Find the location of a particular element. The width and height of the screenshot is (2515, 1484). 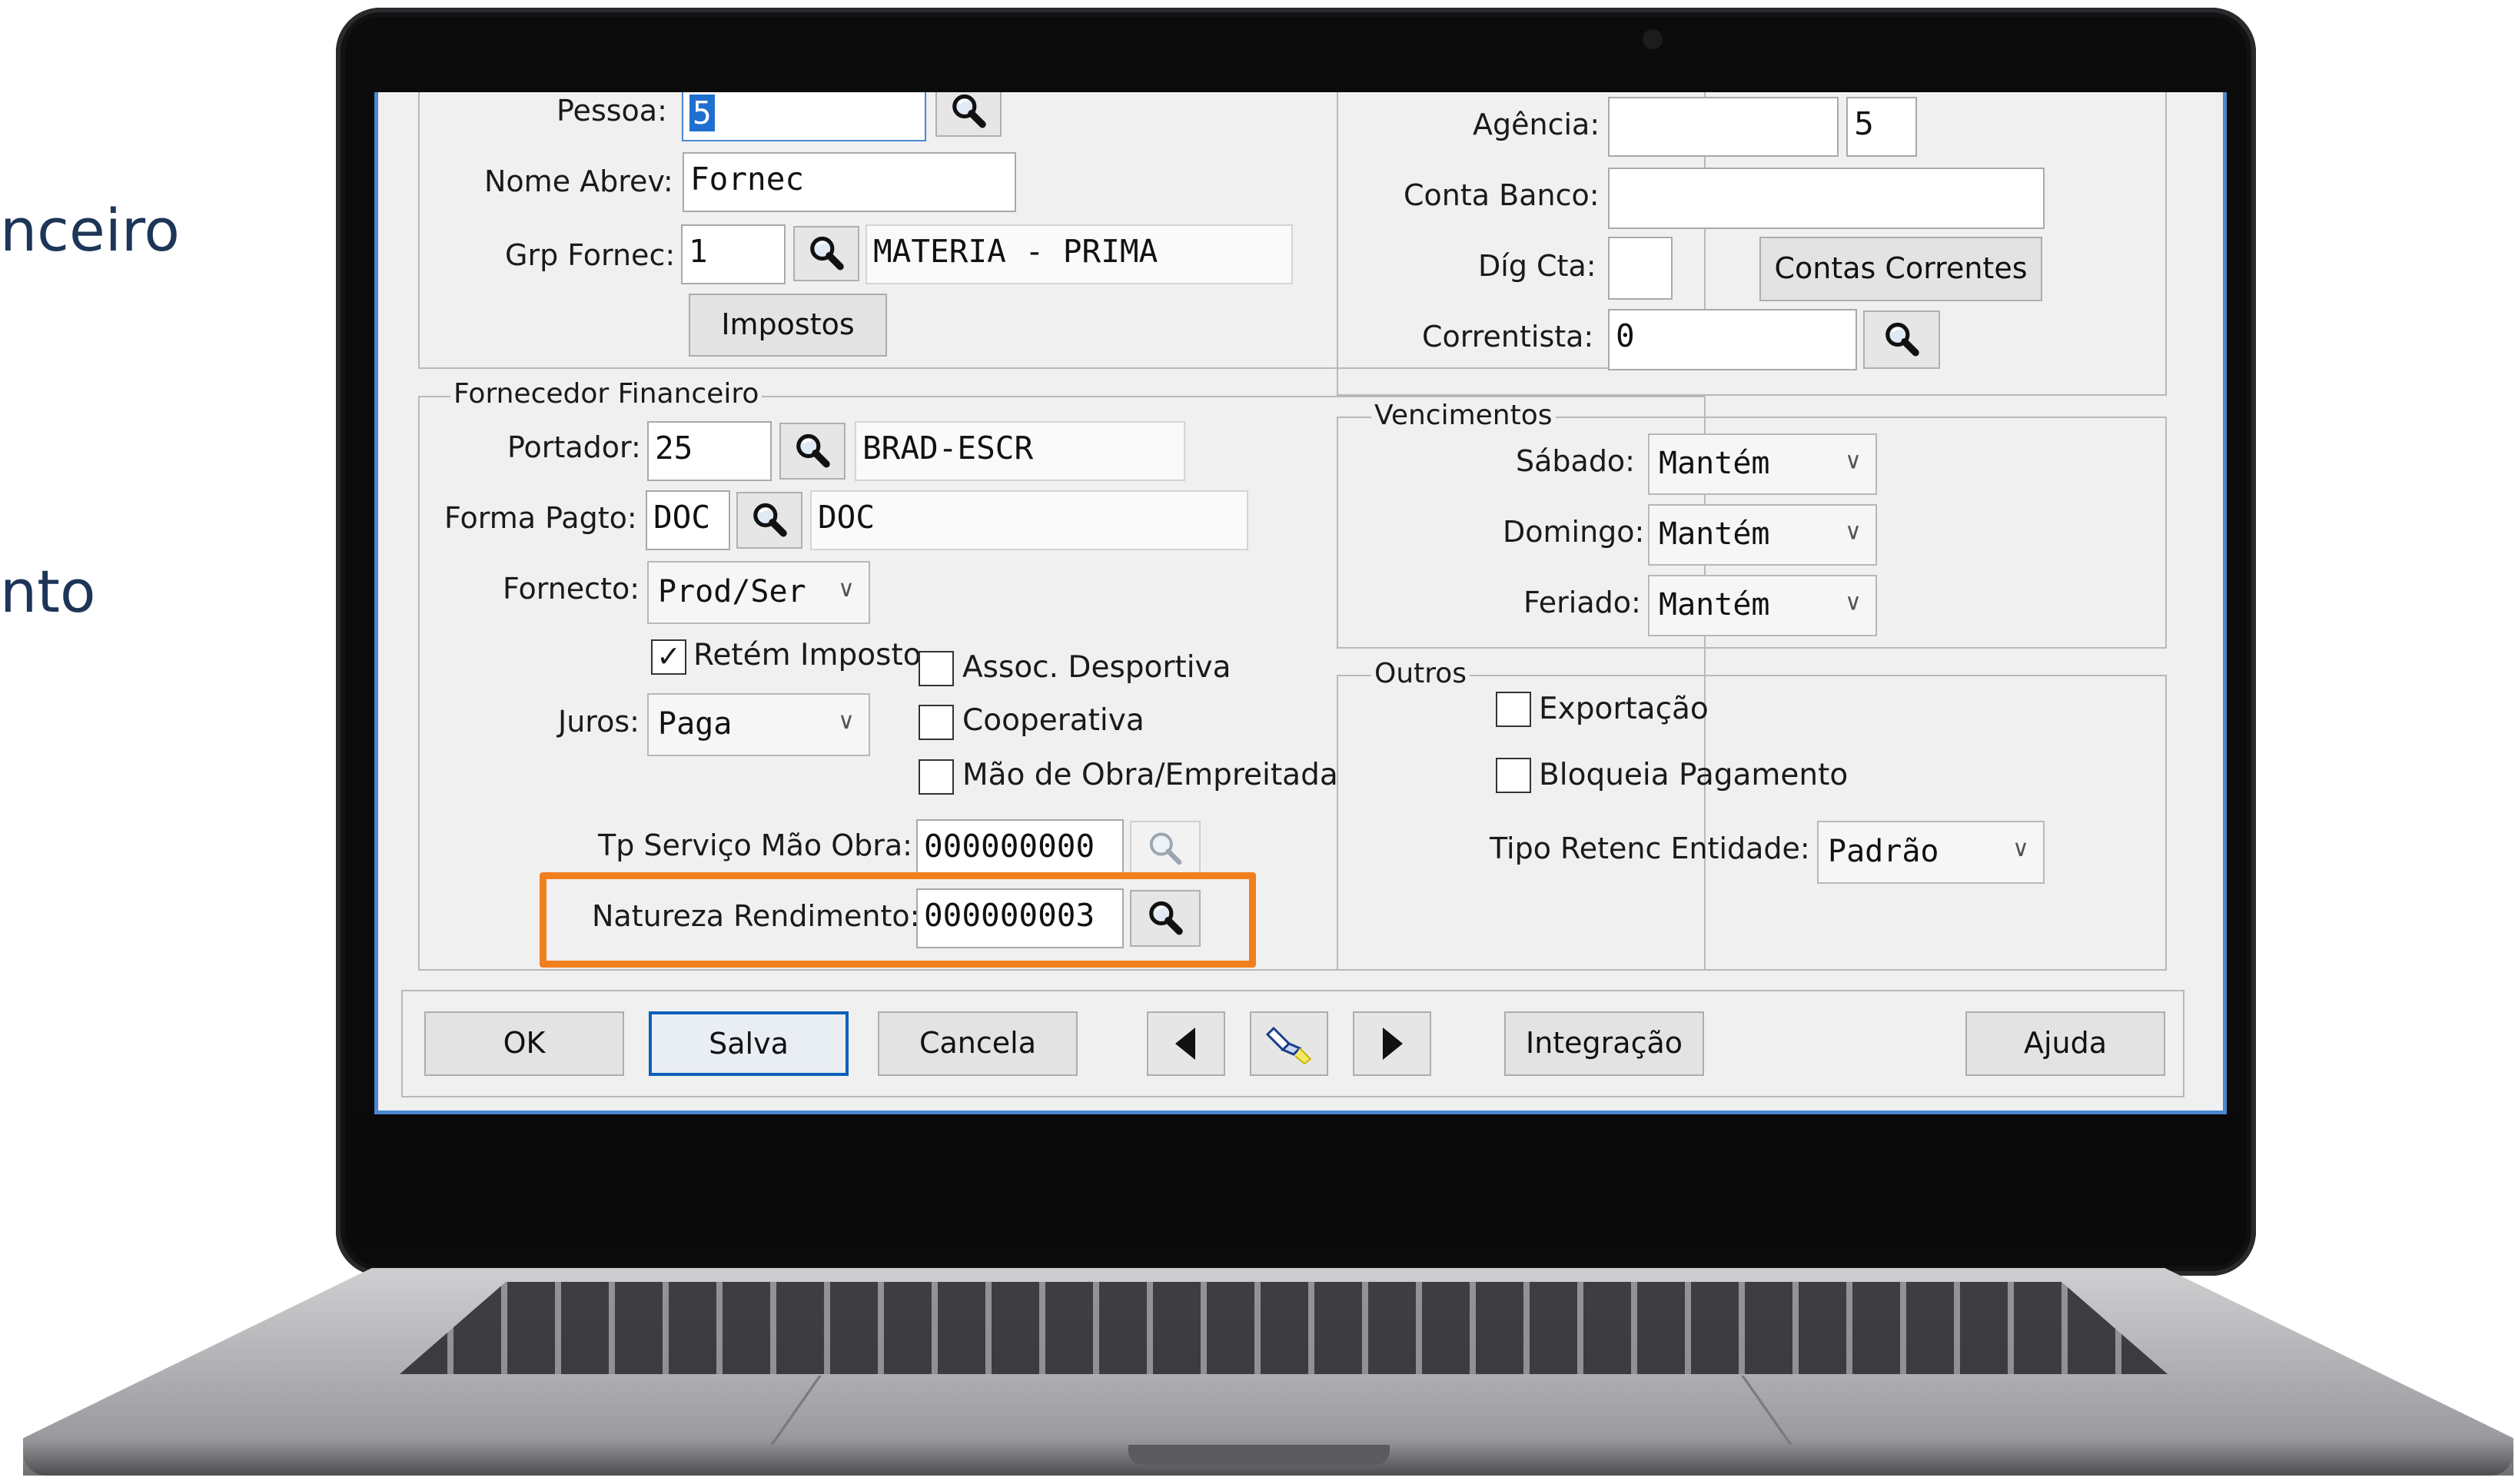

tp-servico-input: 000000000 is located at coordinates (1020, 849).